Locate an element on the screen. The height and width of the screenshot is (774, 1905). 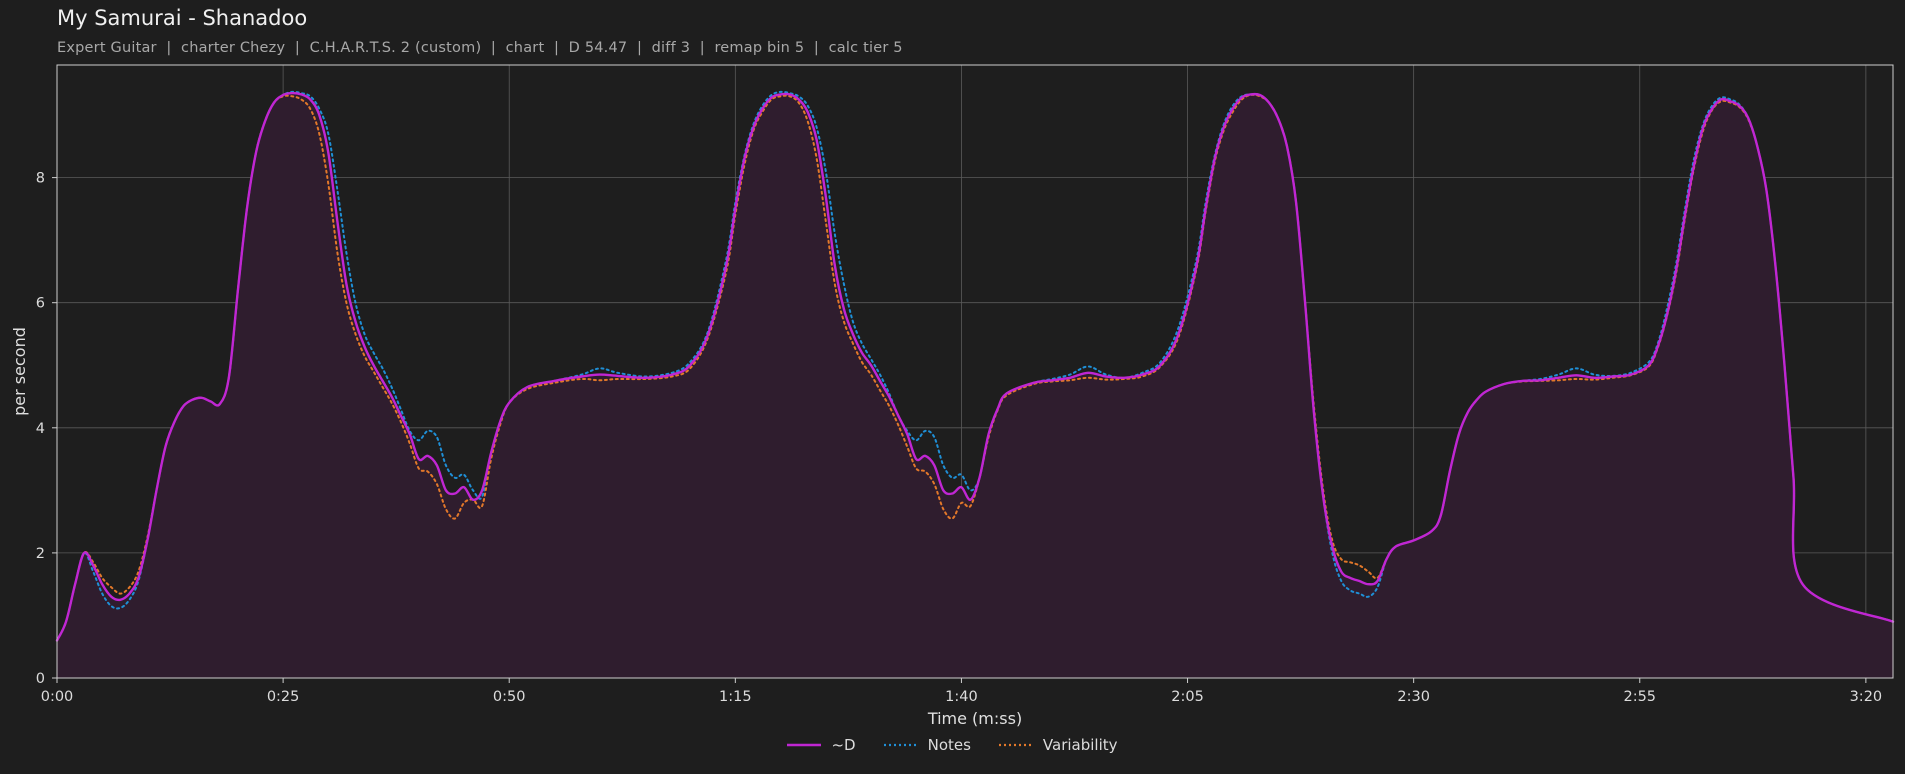
y-tick-label: 4 is located at coordinates (40, 429).